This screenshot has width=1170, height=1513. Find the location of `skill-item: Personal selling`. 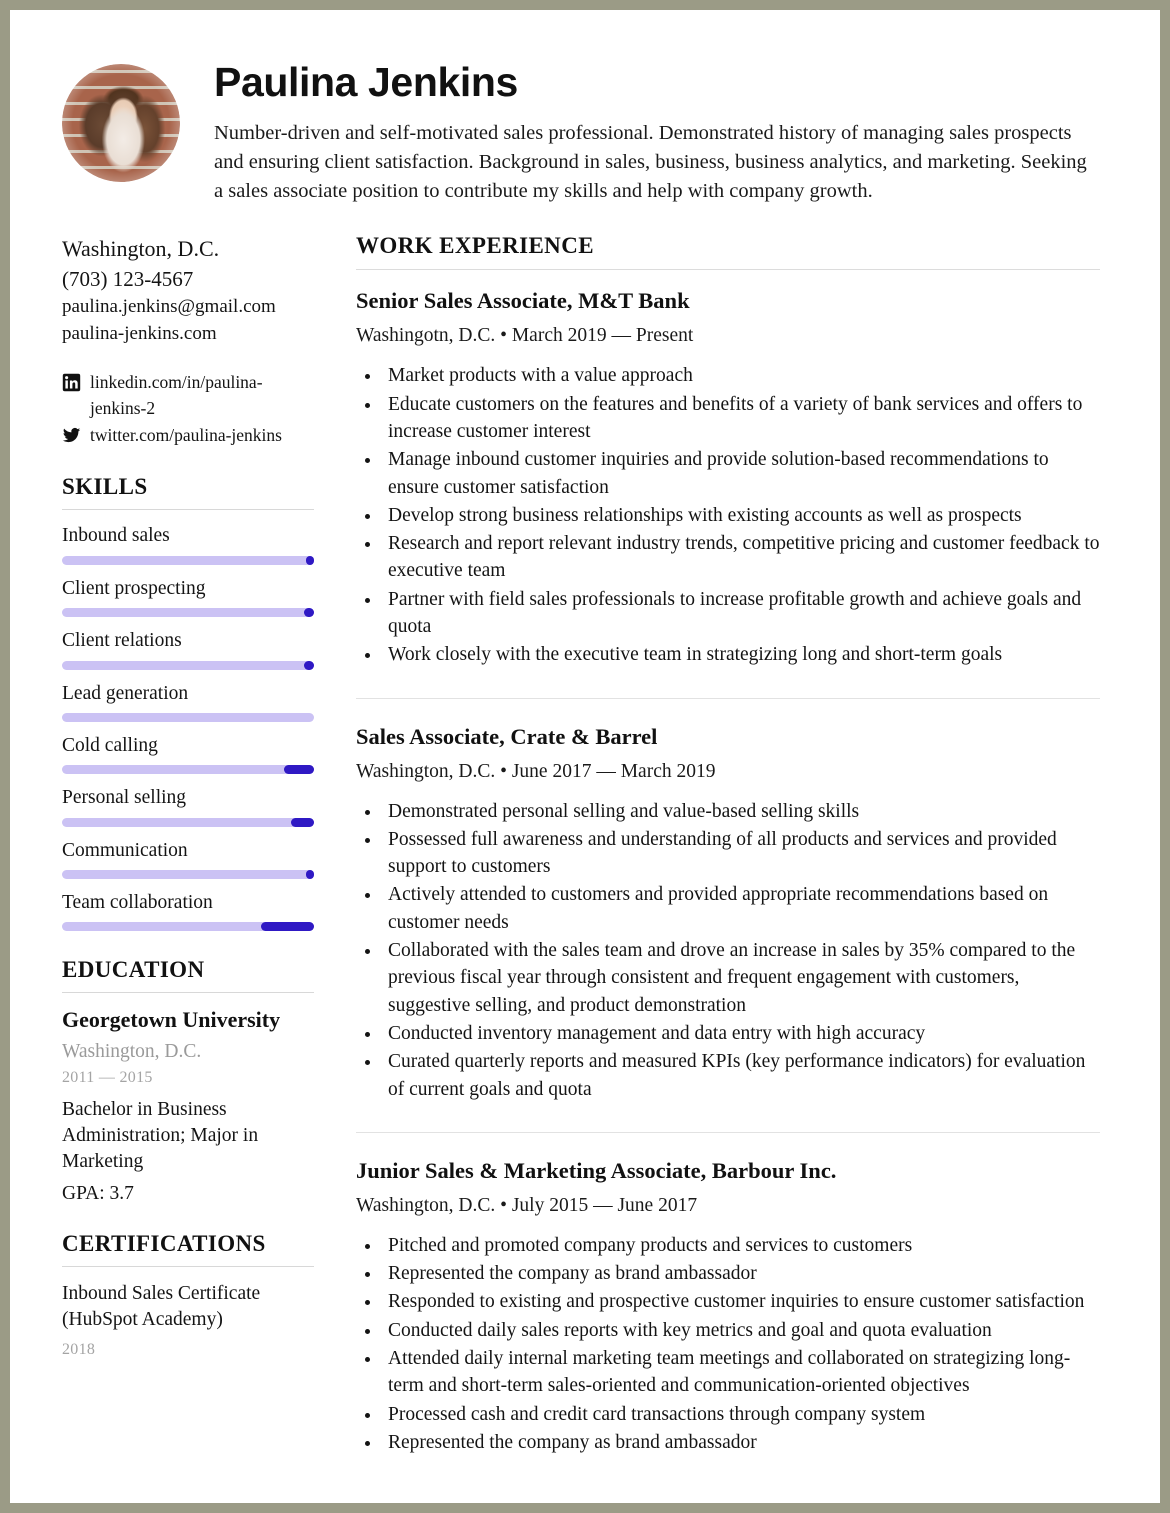

skill-item: Personal selling is located at coordinates (188, 806).